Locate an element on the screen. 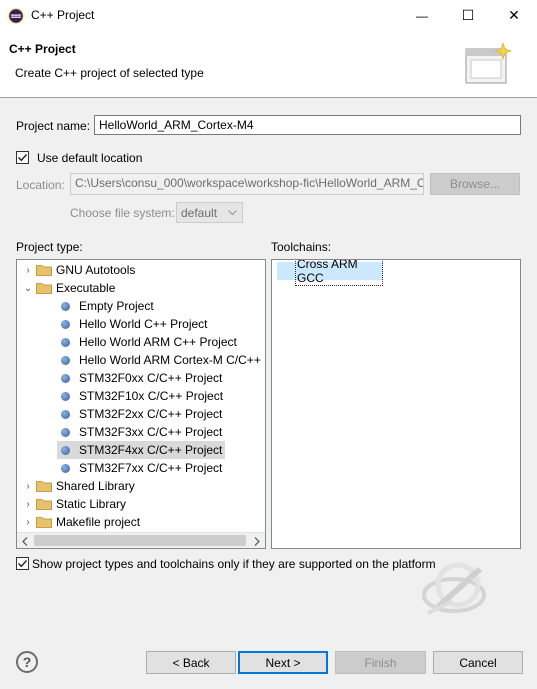 The height and width of the screenshot is (689, 537). toolchain-item: Cross ARM GCC is located at coordinates (330, 273).